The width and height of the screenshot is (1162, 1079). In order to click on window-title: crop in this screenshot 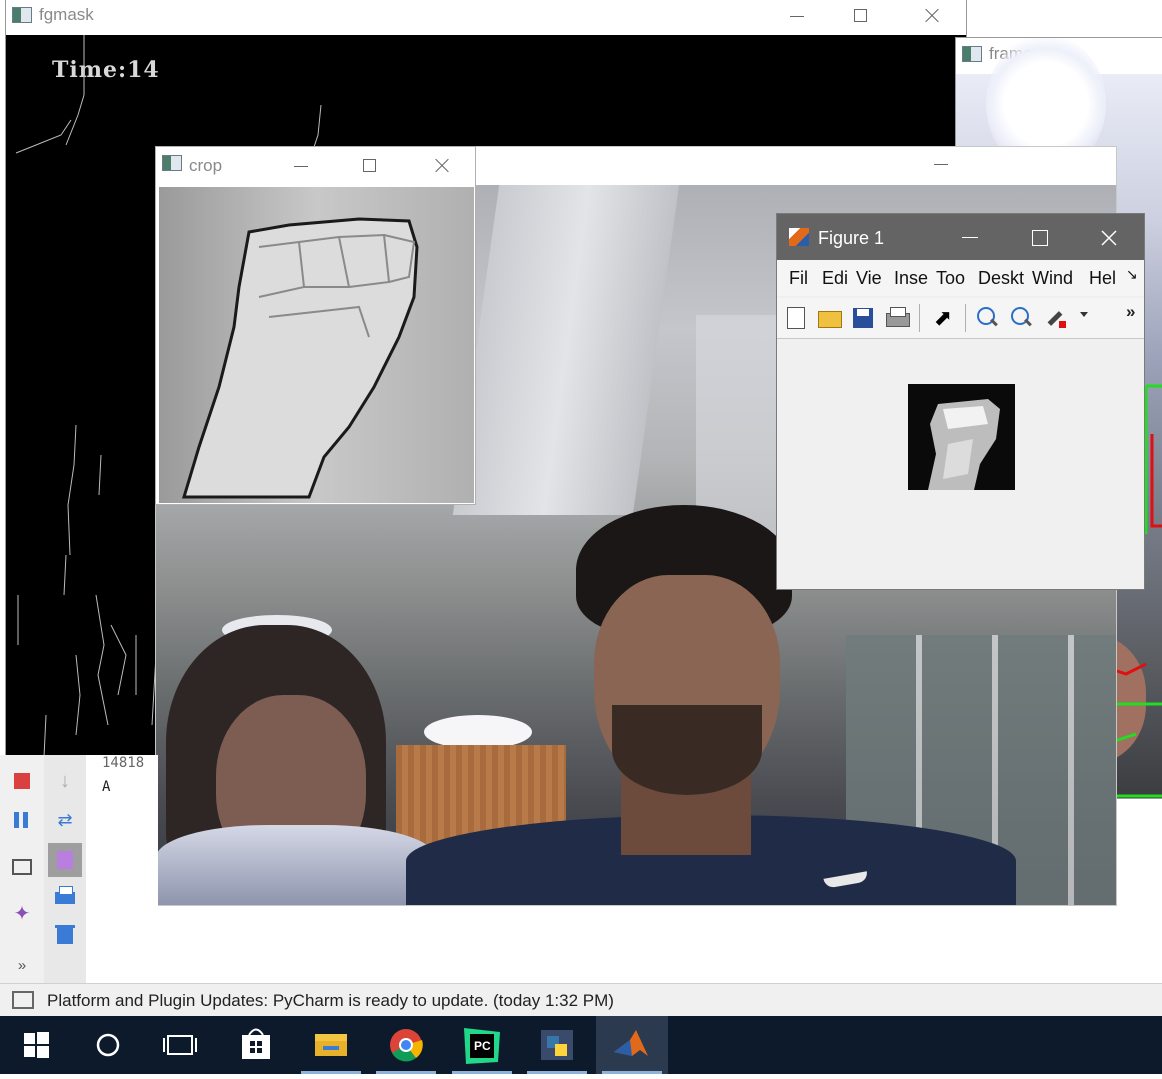, I will do `click(206, 165)`.